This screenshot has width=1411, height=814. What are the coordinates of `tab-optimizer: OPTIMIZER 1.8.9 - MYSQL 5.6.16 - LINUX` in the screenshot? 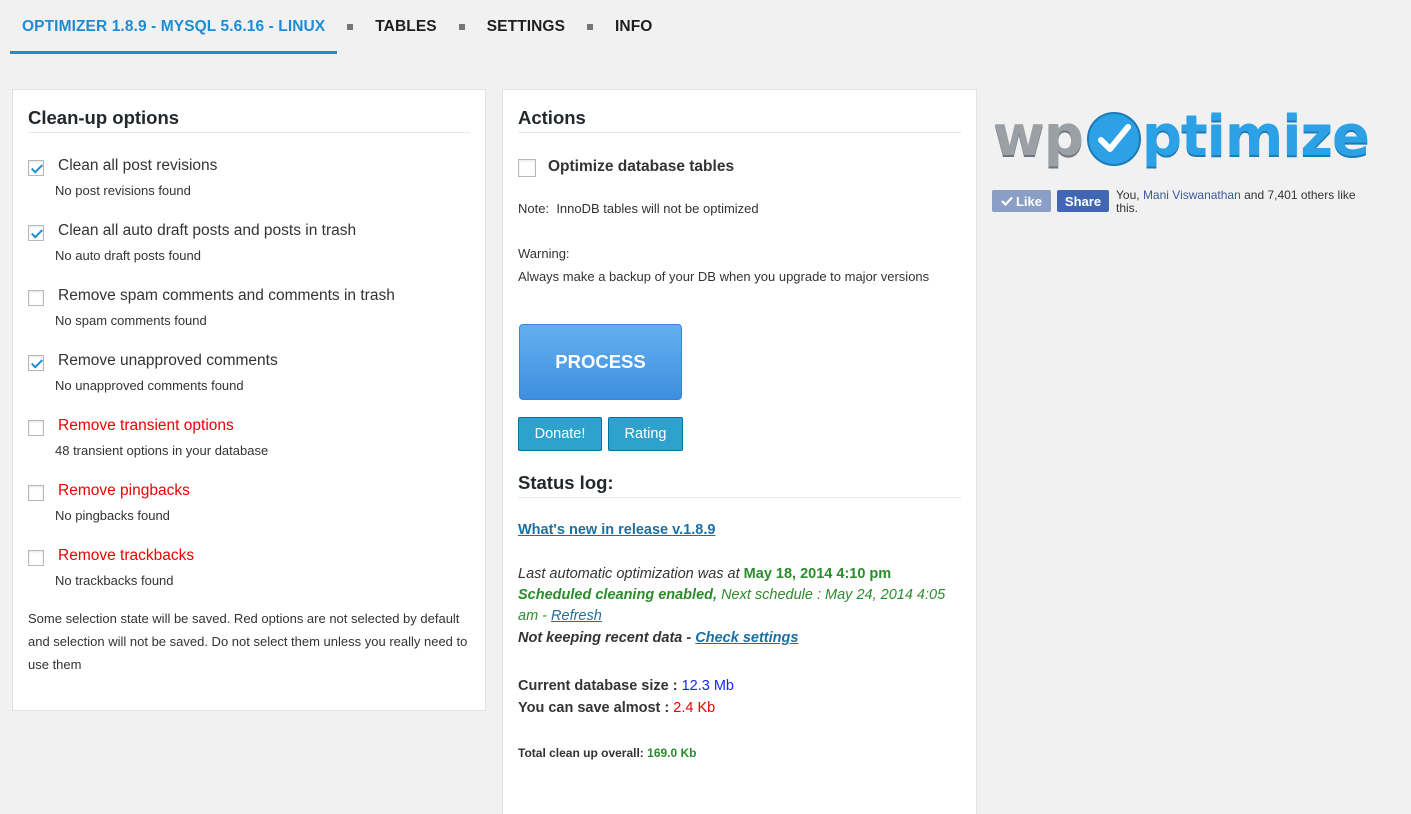 It's located at (173, 36).